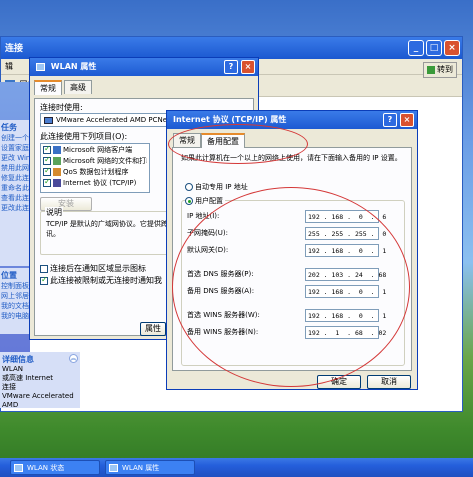 Image resolution: width=473 pixels, height=477 pixels. I want to click on dialog-title-bar: WLAN 属性 ? ×, so click(144, 67).